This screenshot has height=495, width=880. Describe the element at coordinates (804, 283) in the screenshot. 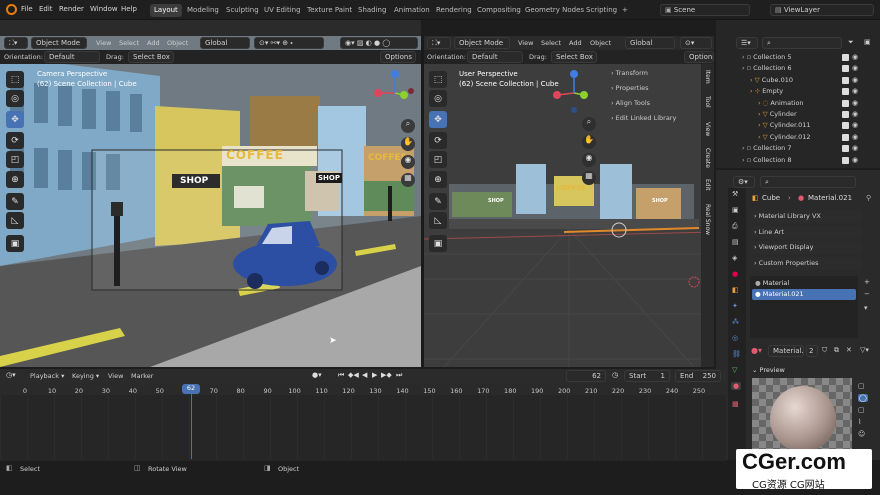

I see `slot-material: ● Material` at that location.